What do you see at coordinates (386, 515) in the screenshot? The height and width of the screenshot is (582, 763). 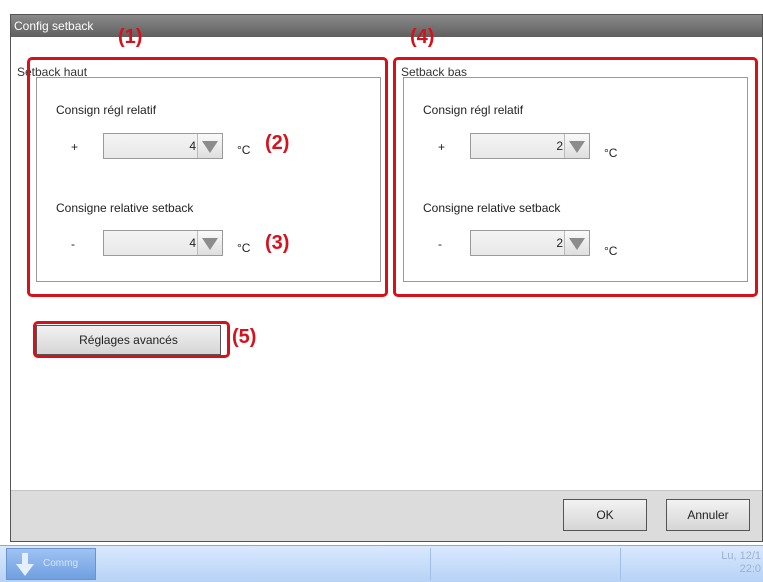 I see `action-bar: OK Annuler` at bounding box center [386, 515].